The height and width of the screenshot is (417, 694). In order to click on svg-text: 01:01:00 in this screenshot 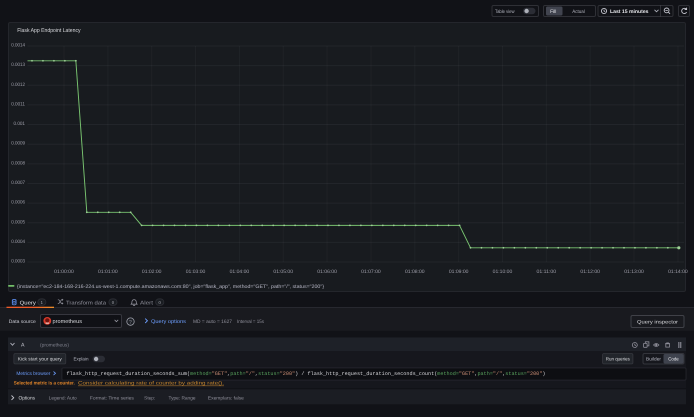, I will do `click(108, 272)`.